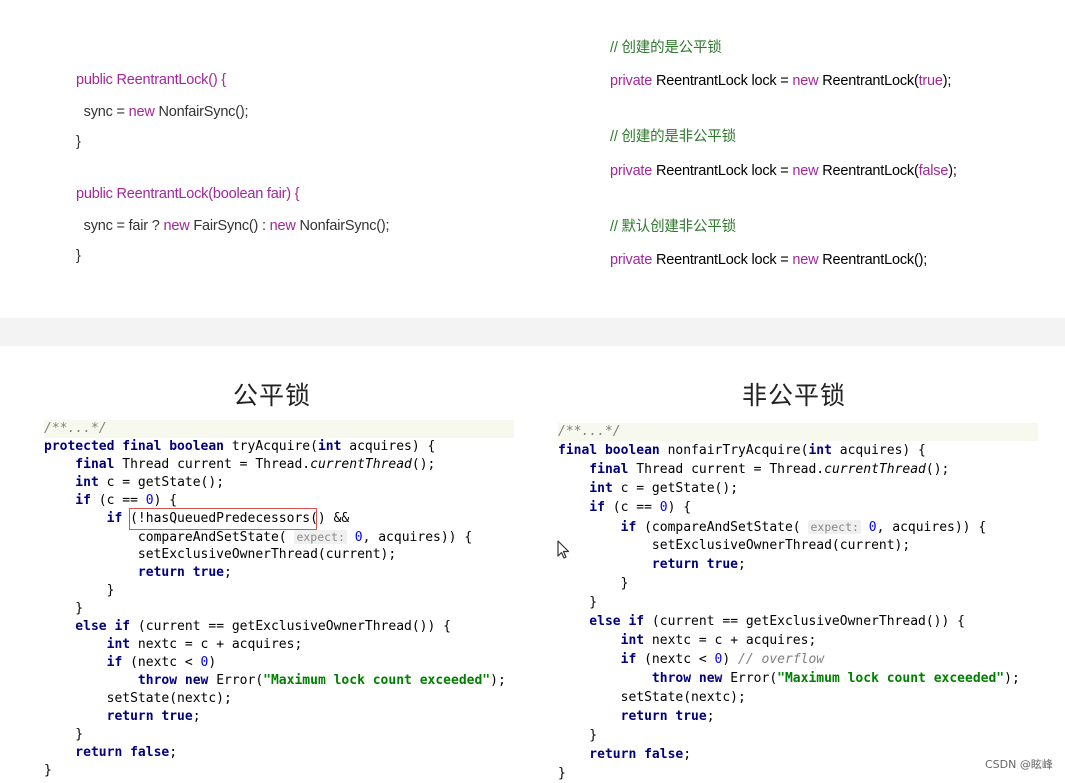  Describe the element at coordinates (666, 48) in the screenshot. I see `code-comment: // 创建的是公平锁` at that location.